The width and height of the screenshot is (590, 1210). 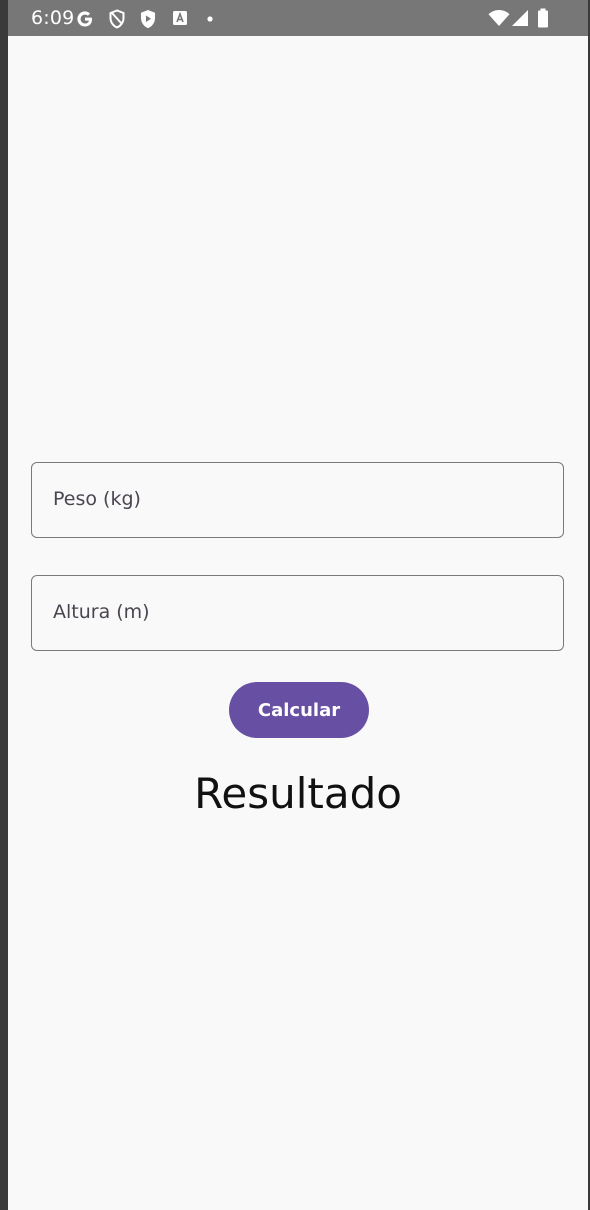 What do you see at coordinates (117, 19) in the screenshot?
I see `vpn-shield-icon` at bounding box center [117, 19].